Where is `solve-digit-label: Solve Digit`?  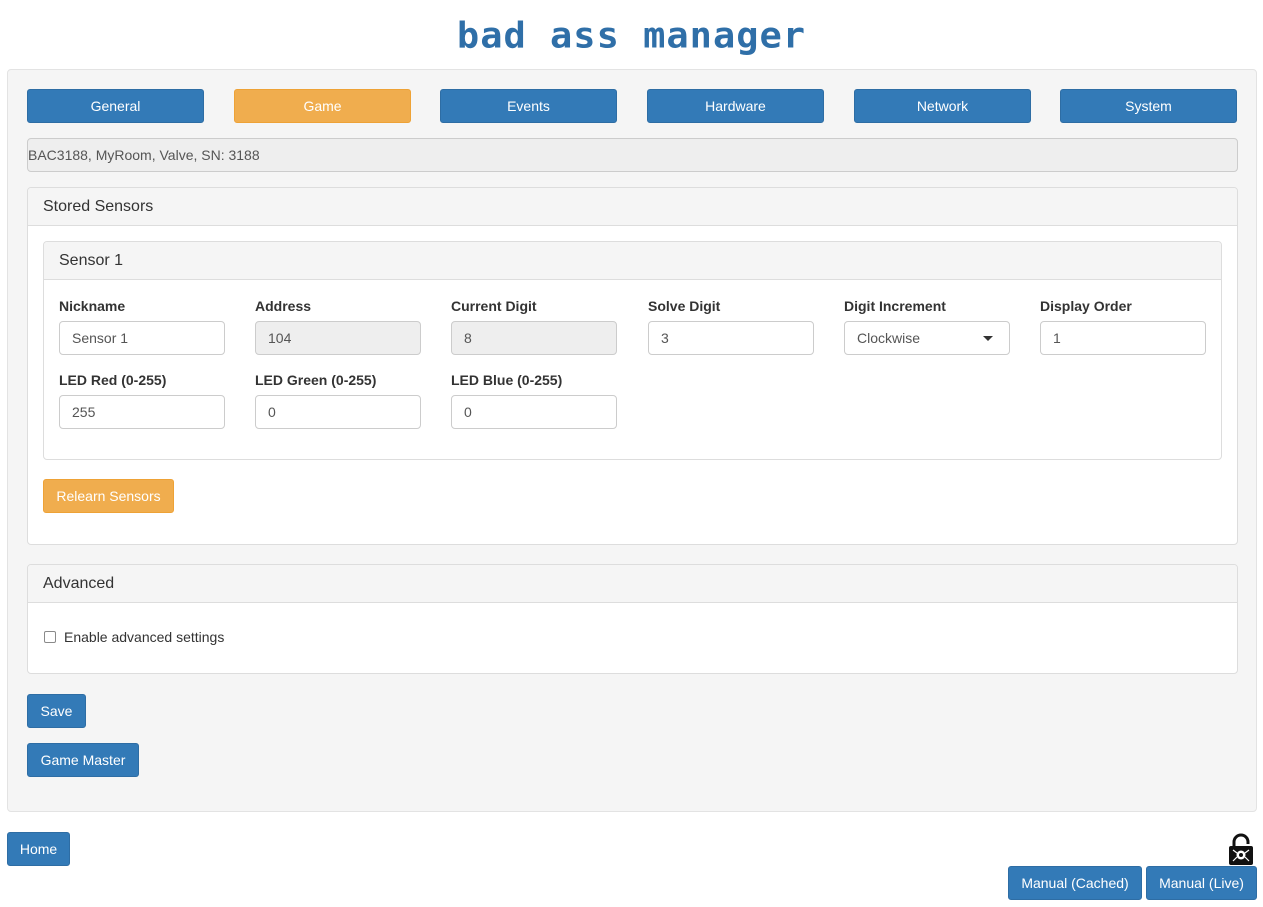
solve-digit-label: Solve Digit is located at coordinates (684, 306).